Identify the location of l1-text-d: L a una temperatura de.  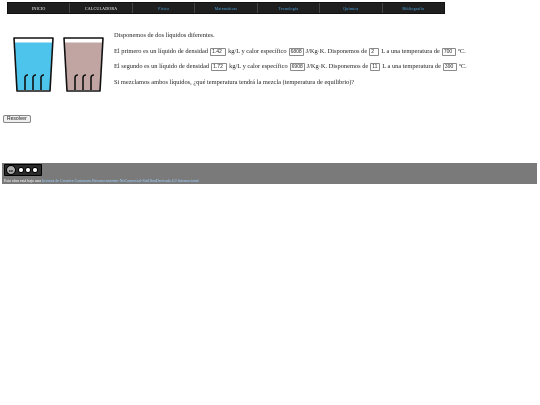
(410, 51).